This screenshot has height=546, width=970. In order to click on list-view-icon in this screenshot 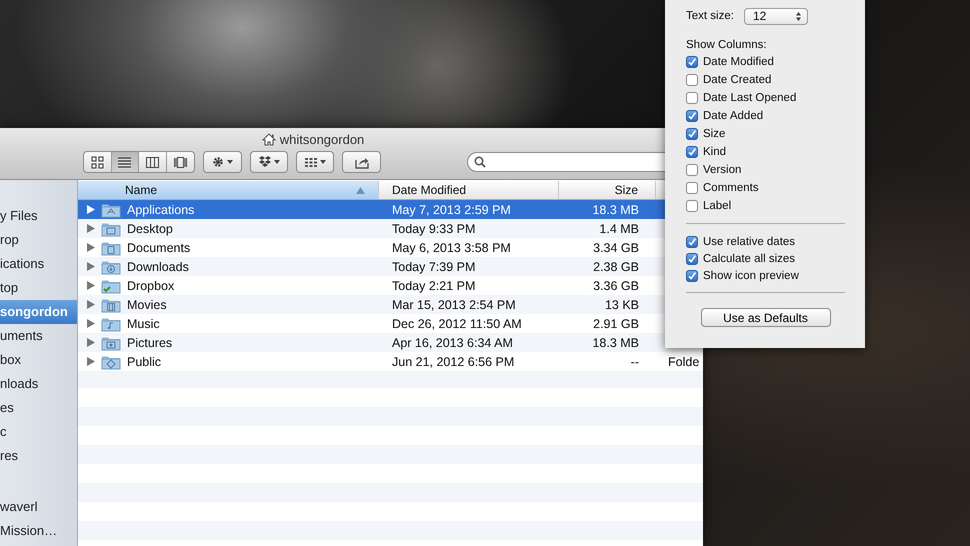, I will do `click(125, 162)`.